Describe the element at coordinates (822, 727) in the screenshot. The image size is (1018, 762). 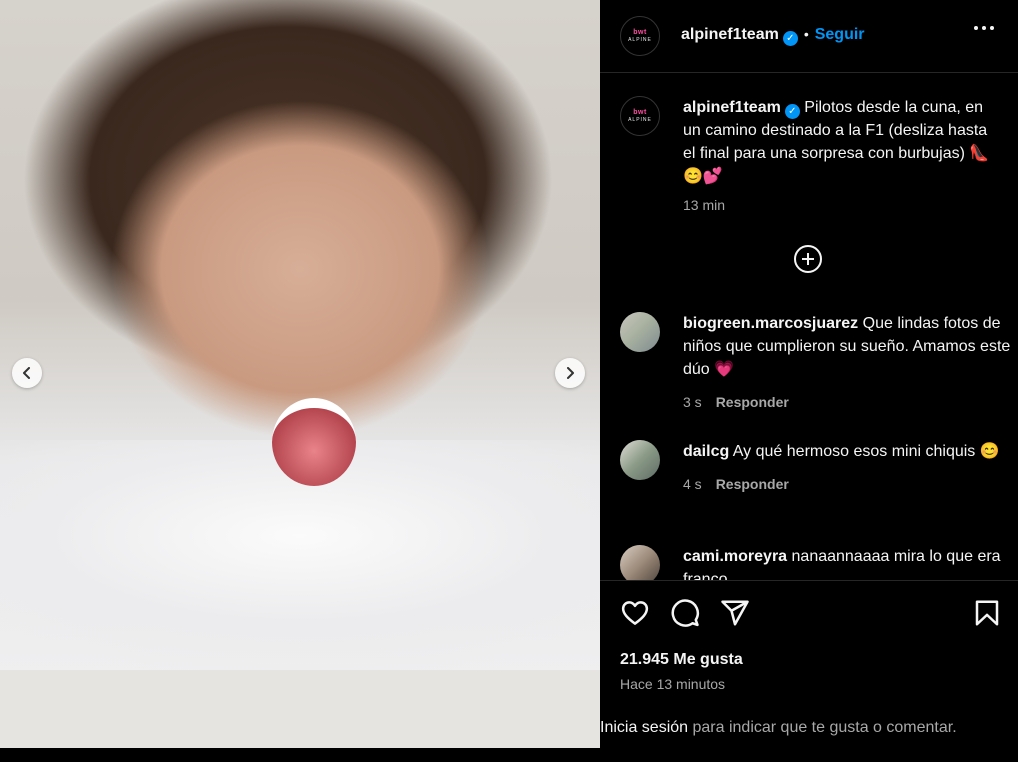
I see `login-prompt-text: para indicar que te gusta o comentar.` at that location.